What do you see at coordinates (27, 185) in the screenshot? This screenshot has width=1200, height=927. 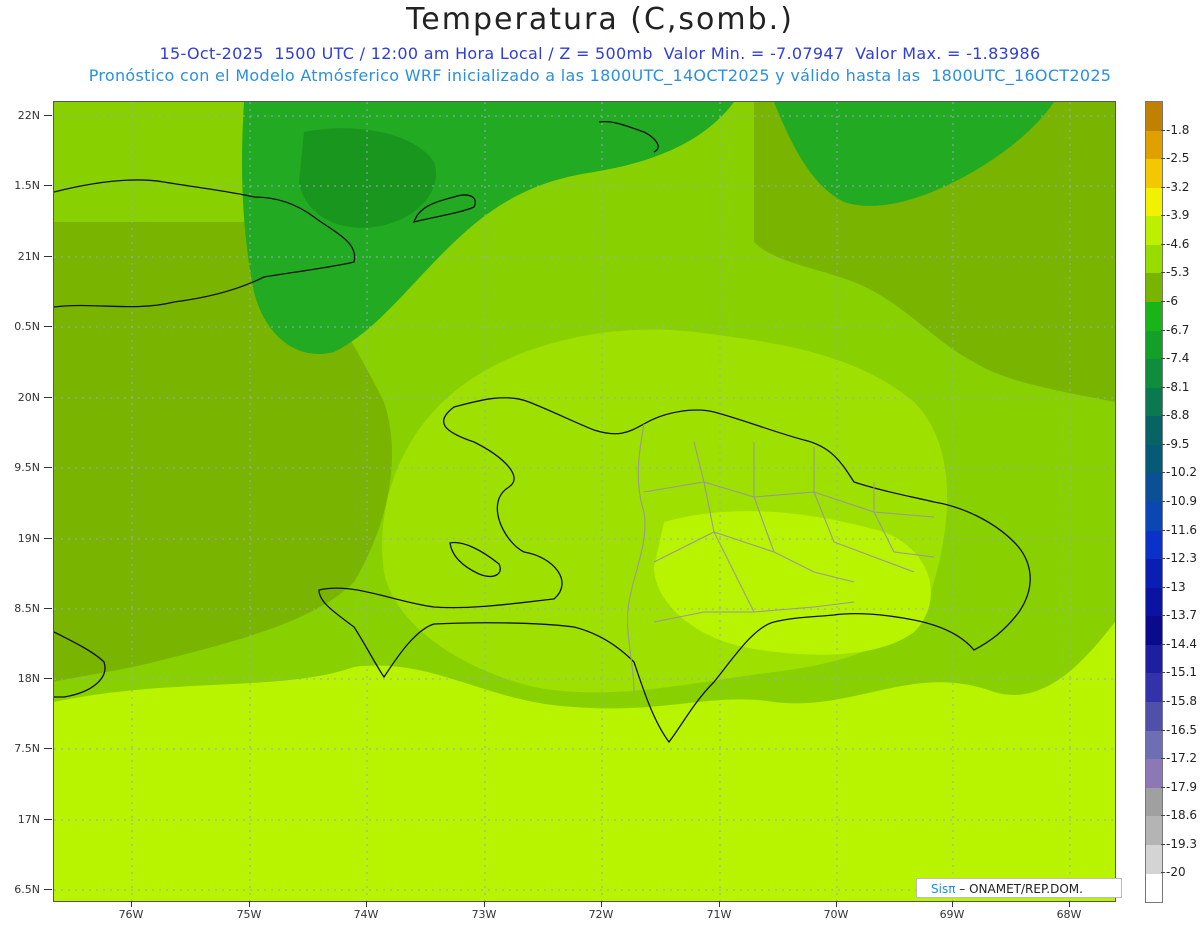 I see `lat-label: 1.5N` at bounding box center [27, 185].